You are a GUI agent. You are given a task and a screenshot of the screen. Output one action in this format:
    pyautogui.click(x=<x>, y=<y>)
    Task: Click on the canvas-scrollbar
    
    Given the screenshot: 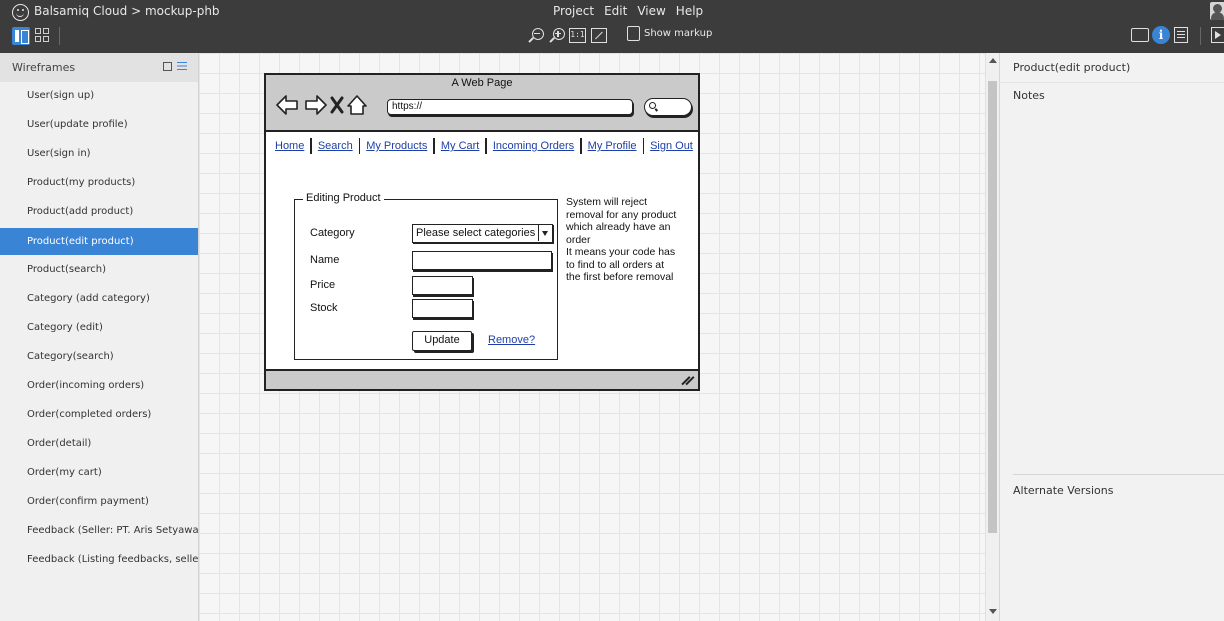 What is the action you would take?
    pyautogui.click(x=992, y=337)
    